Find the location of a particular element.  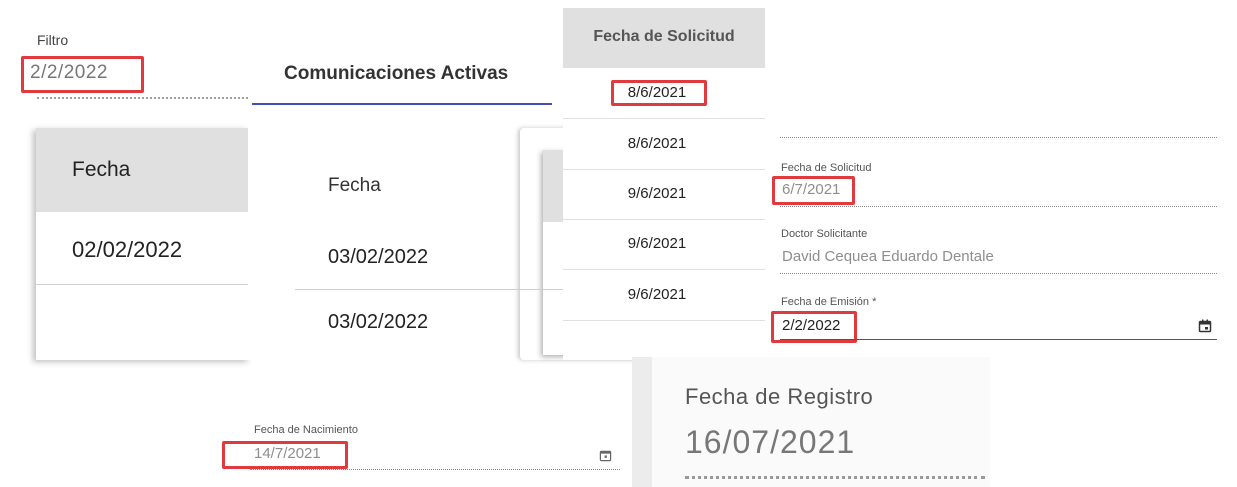

filter-input-underline is located at coordinates (142, 98).